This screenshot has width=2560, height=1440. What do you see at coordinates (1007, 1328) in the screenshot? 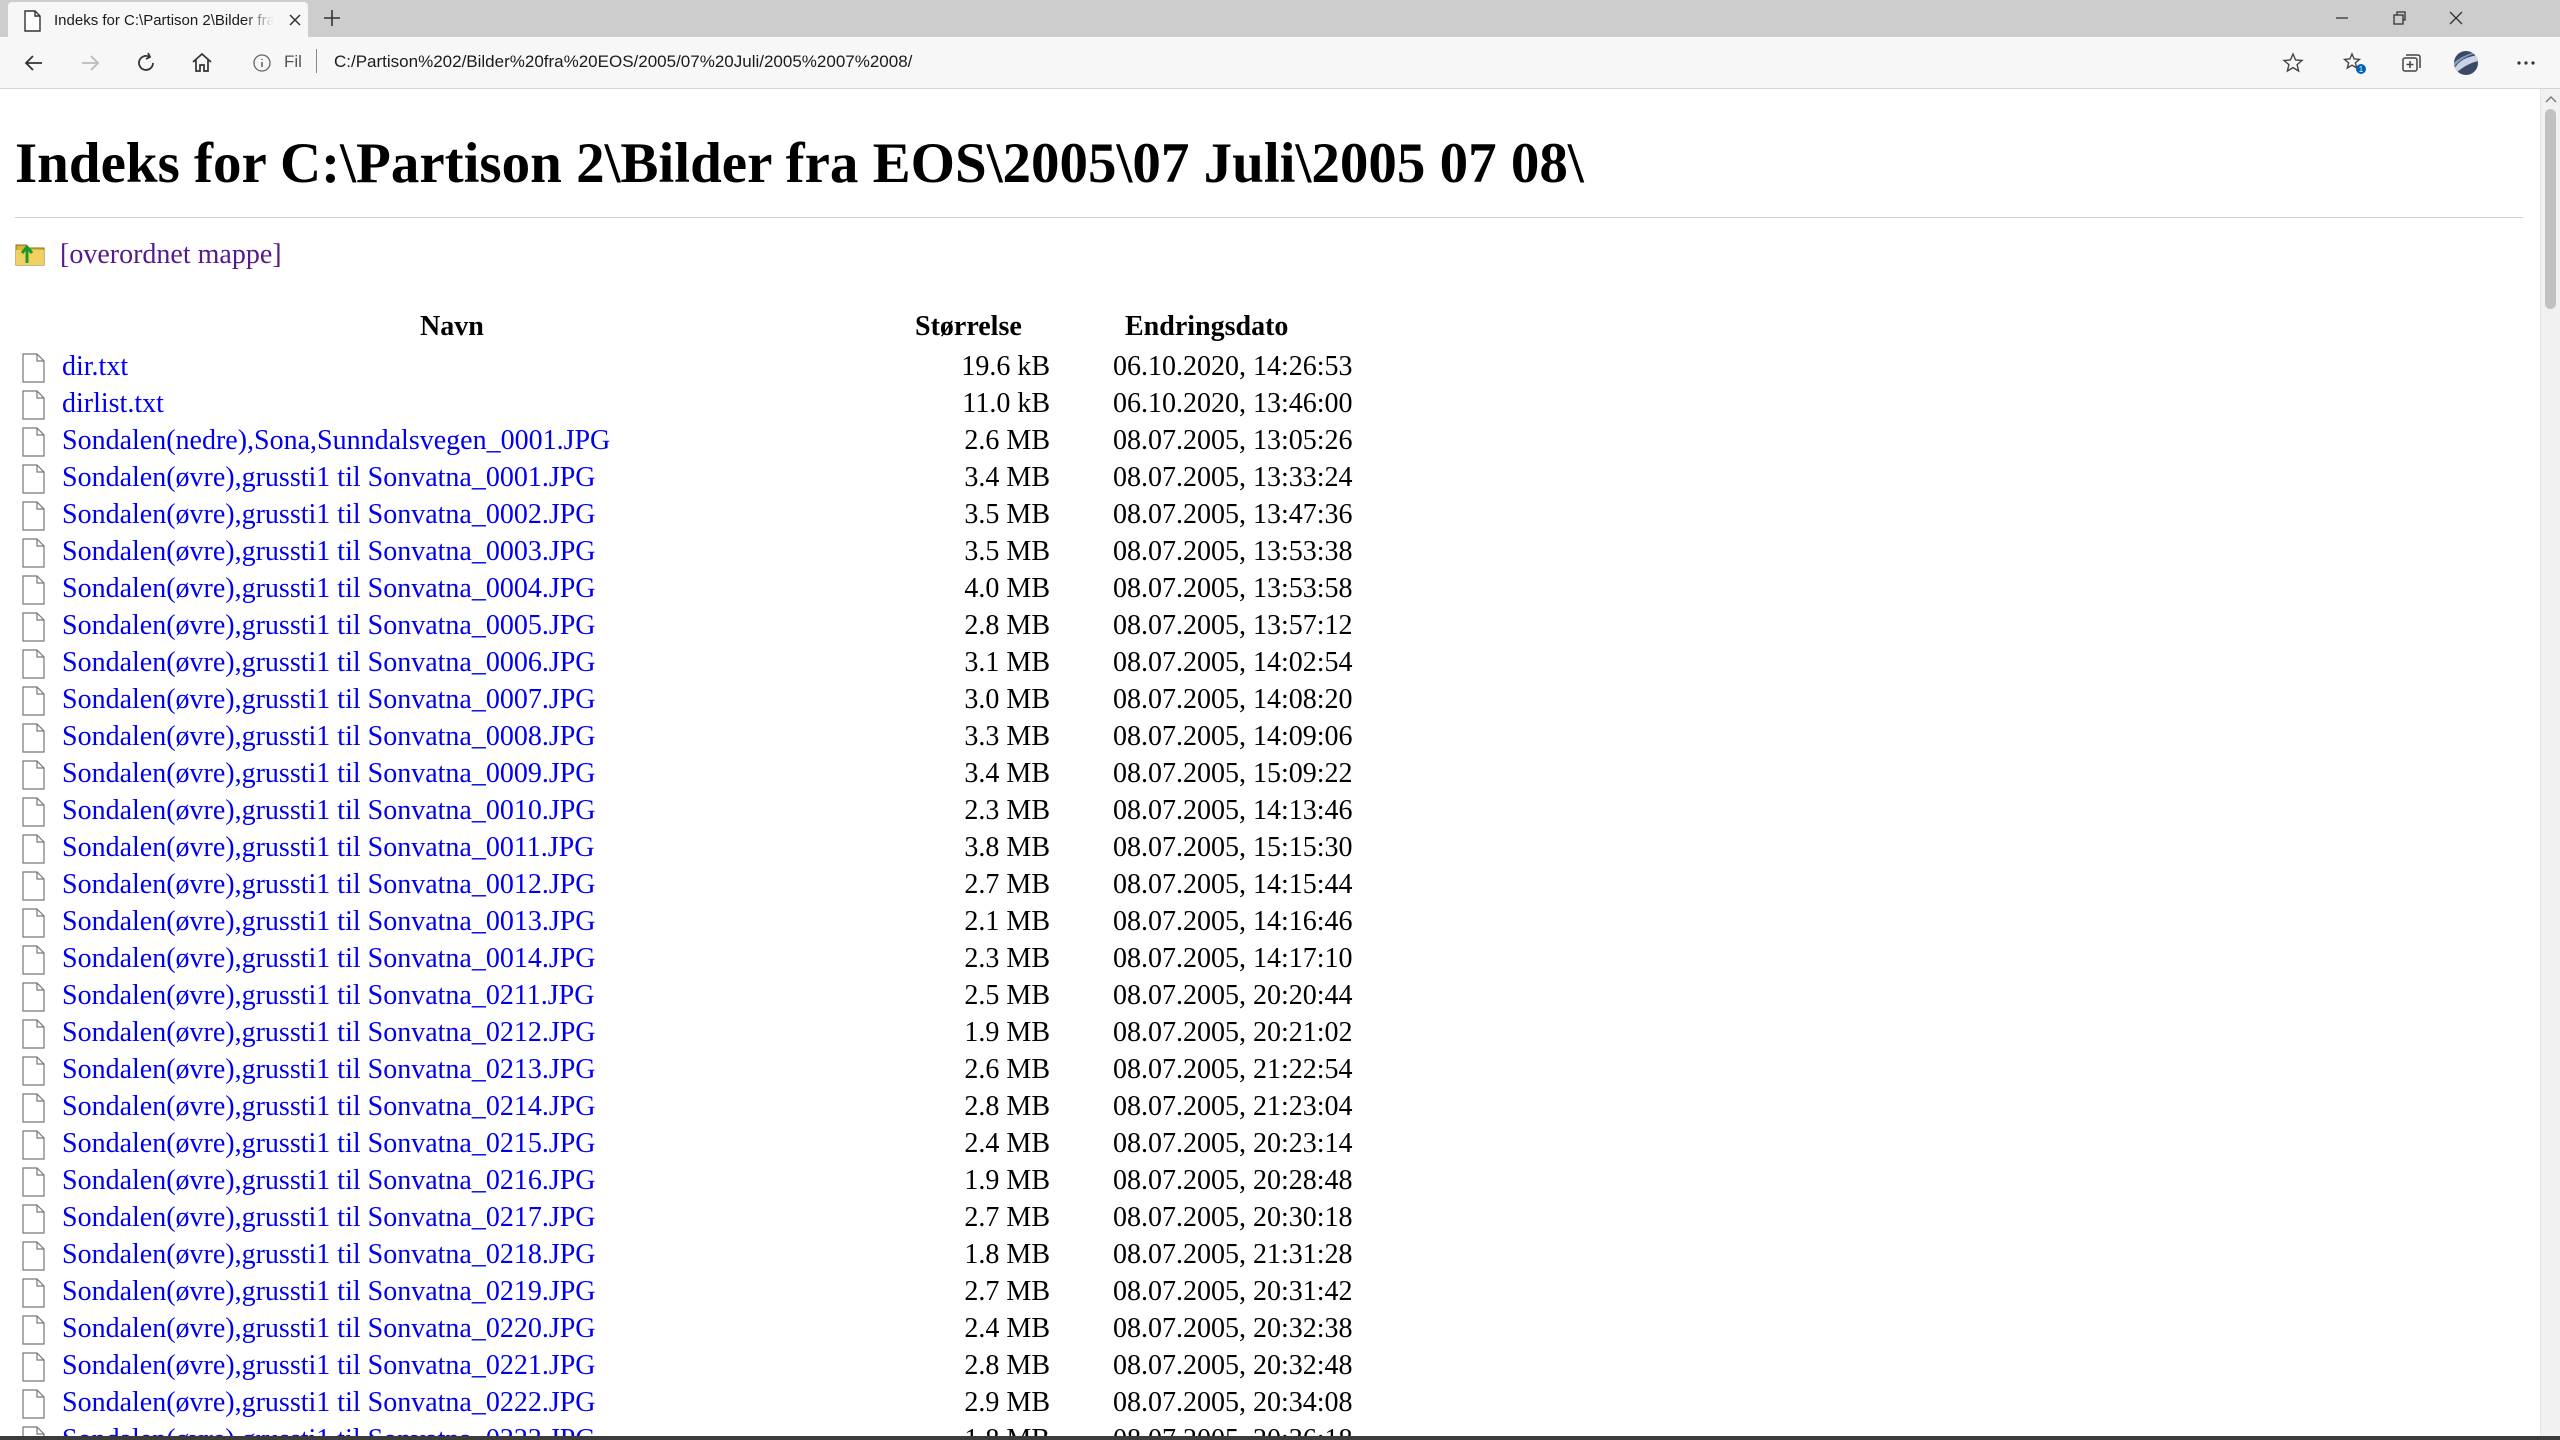
I see `file-size: 2.4 MB` at bounding box center [1007, 1328].